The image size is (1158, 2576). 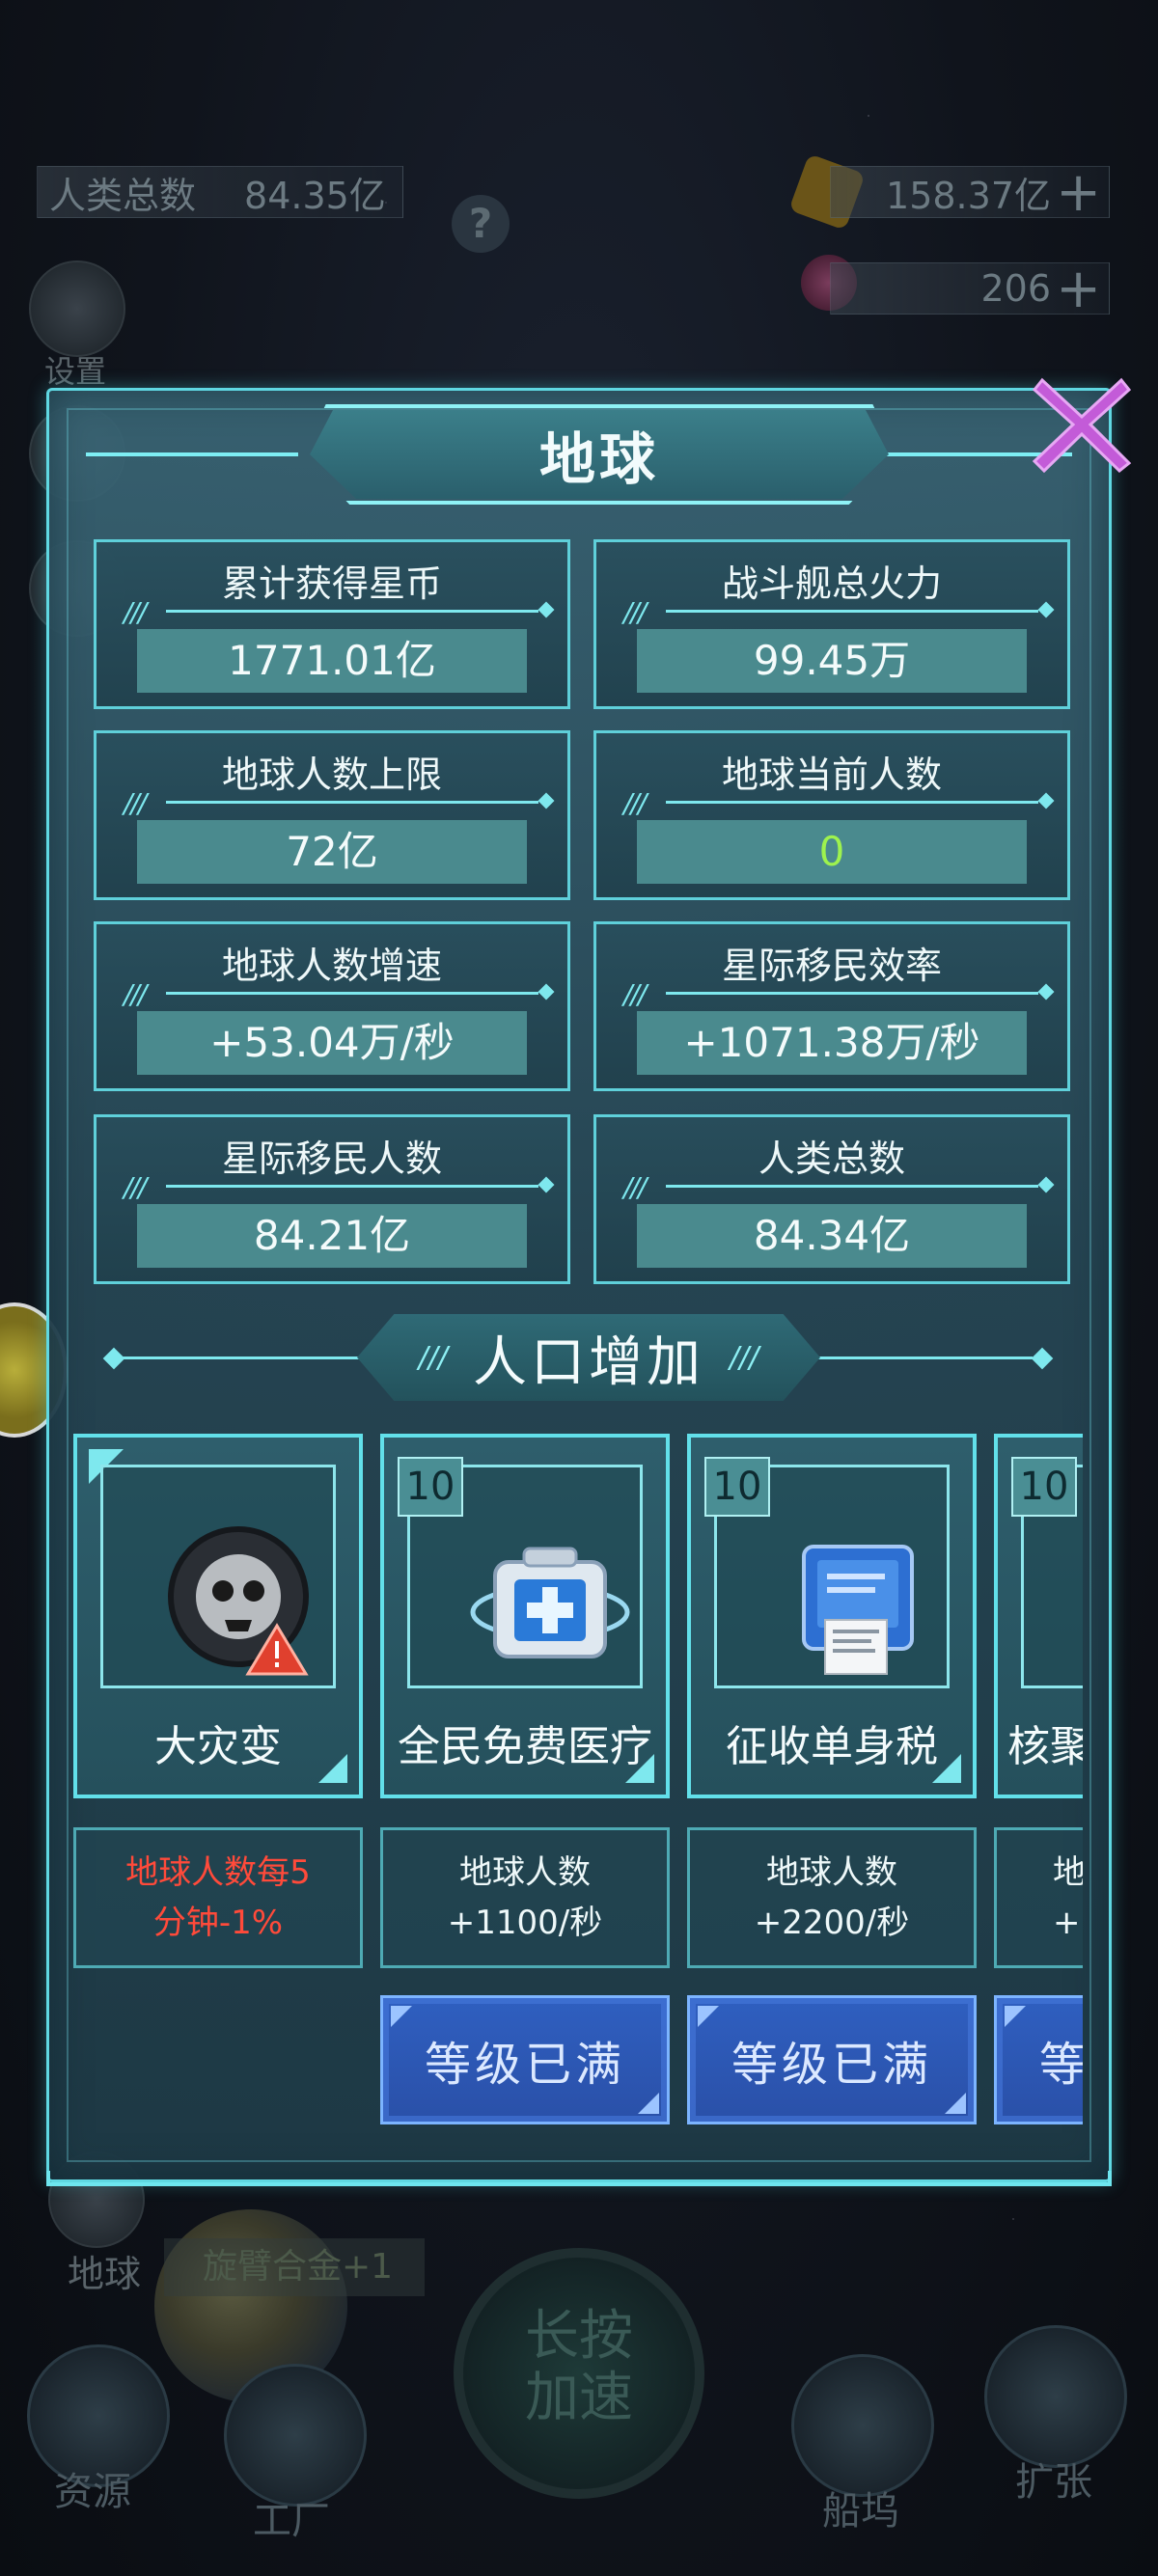 What do you see at coordinates (550, 1602) in the screenshot?
I see `medkit-icon` at bounding box center [550, 1602].